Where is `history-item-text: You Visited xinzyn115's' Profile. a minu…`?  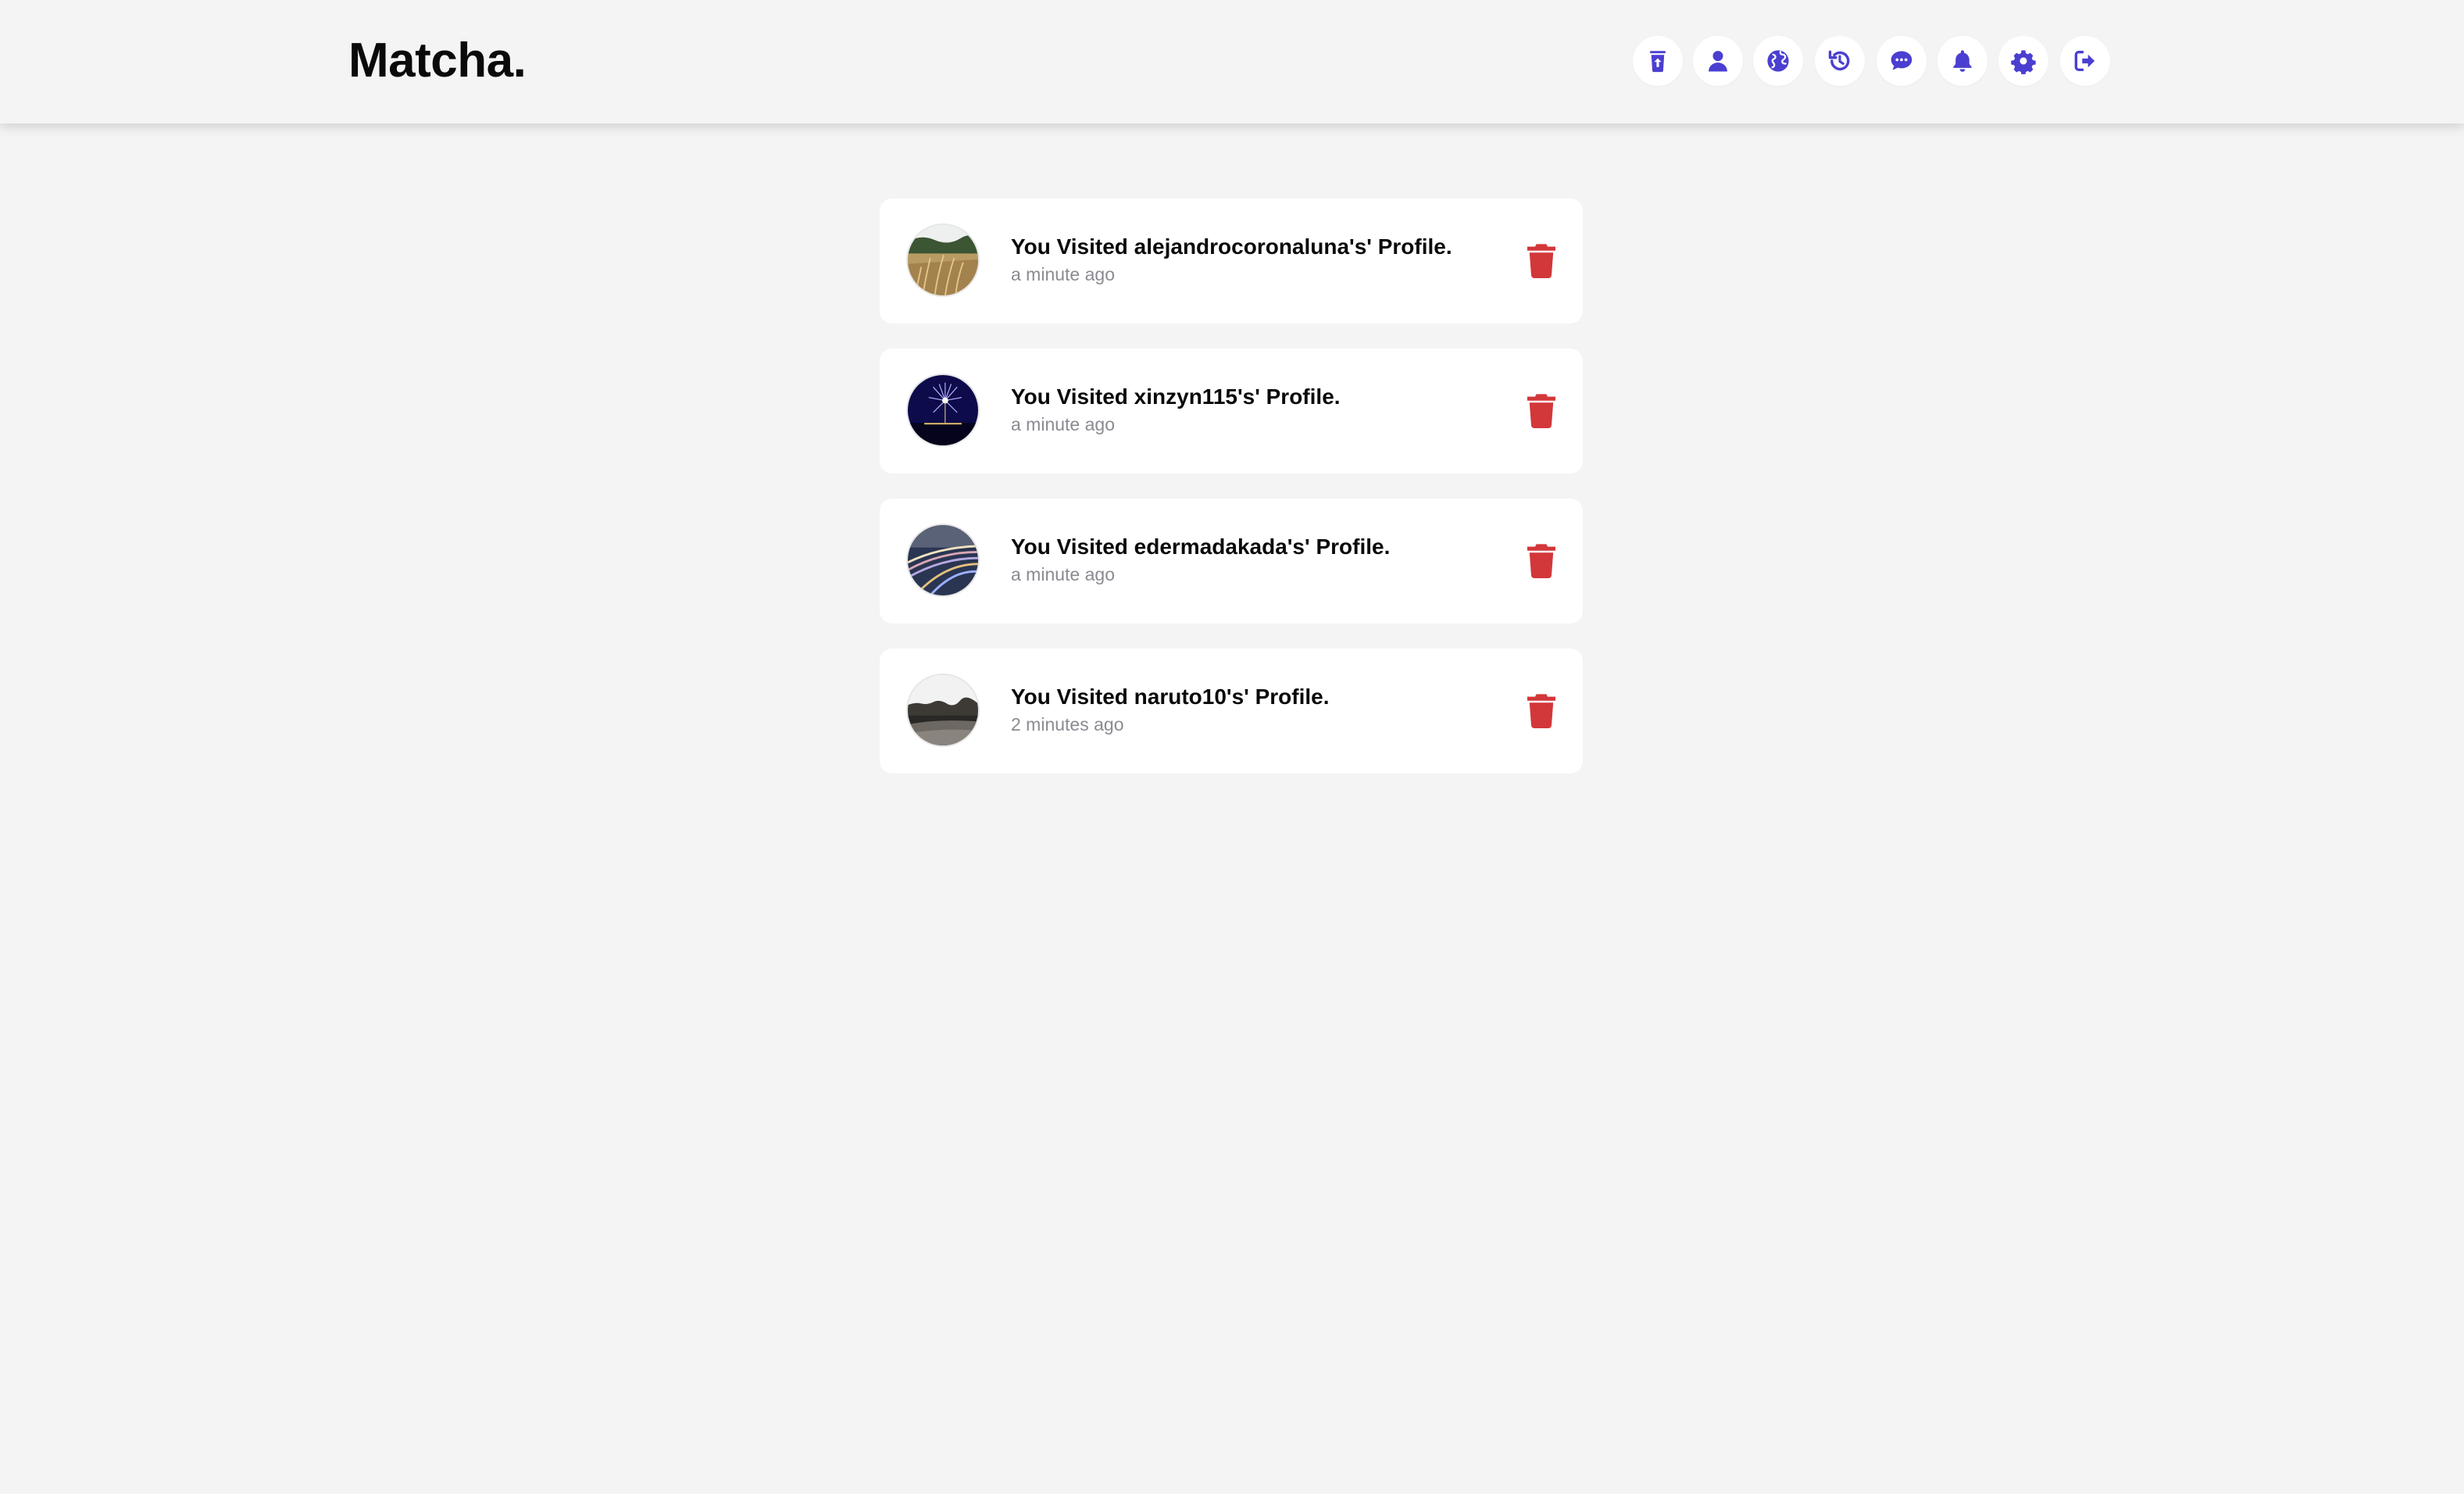 history-item-text: You Visited xinzyn115's' Profile. a minu… is located at coordinates (1261, 409).